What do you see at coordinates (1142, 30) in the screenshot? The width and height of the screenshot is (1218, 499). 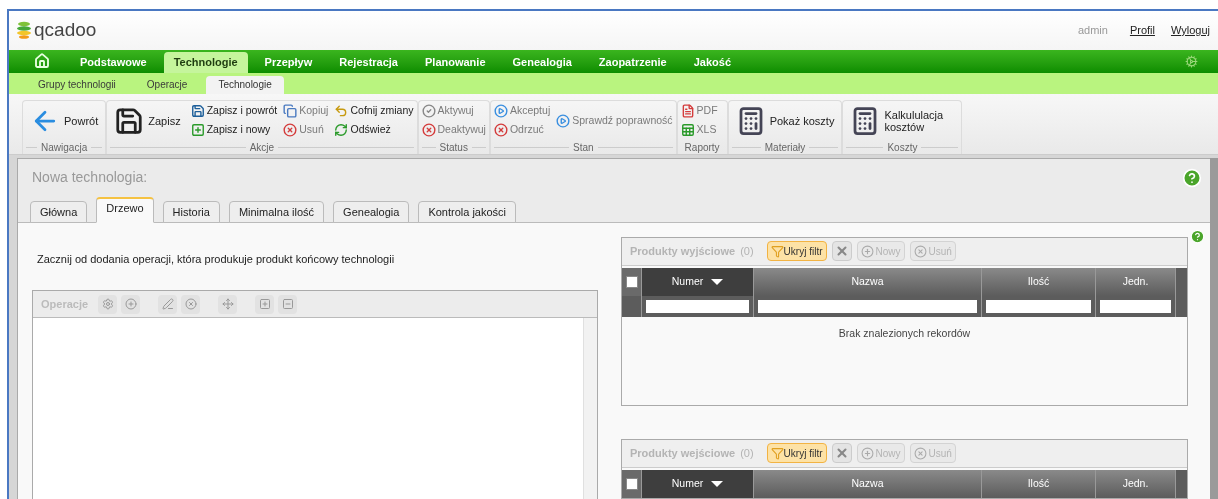 I see `header-link: Profil` at bounding box center [1142, 30].